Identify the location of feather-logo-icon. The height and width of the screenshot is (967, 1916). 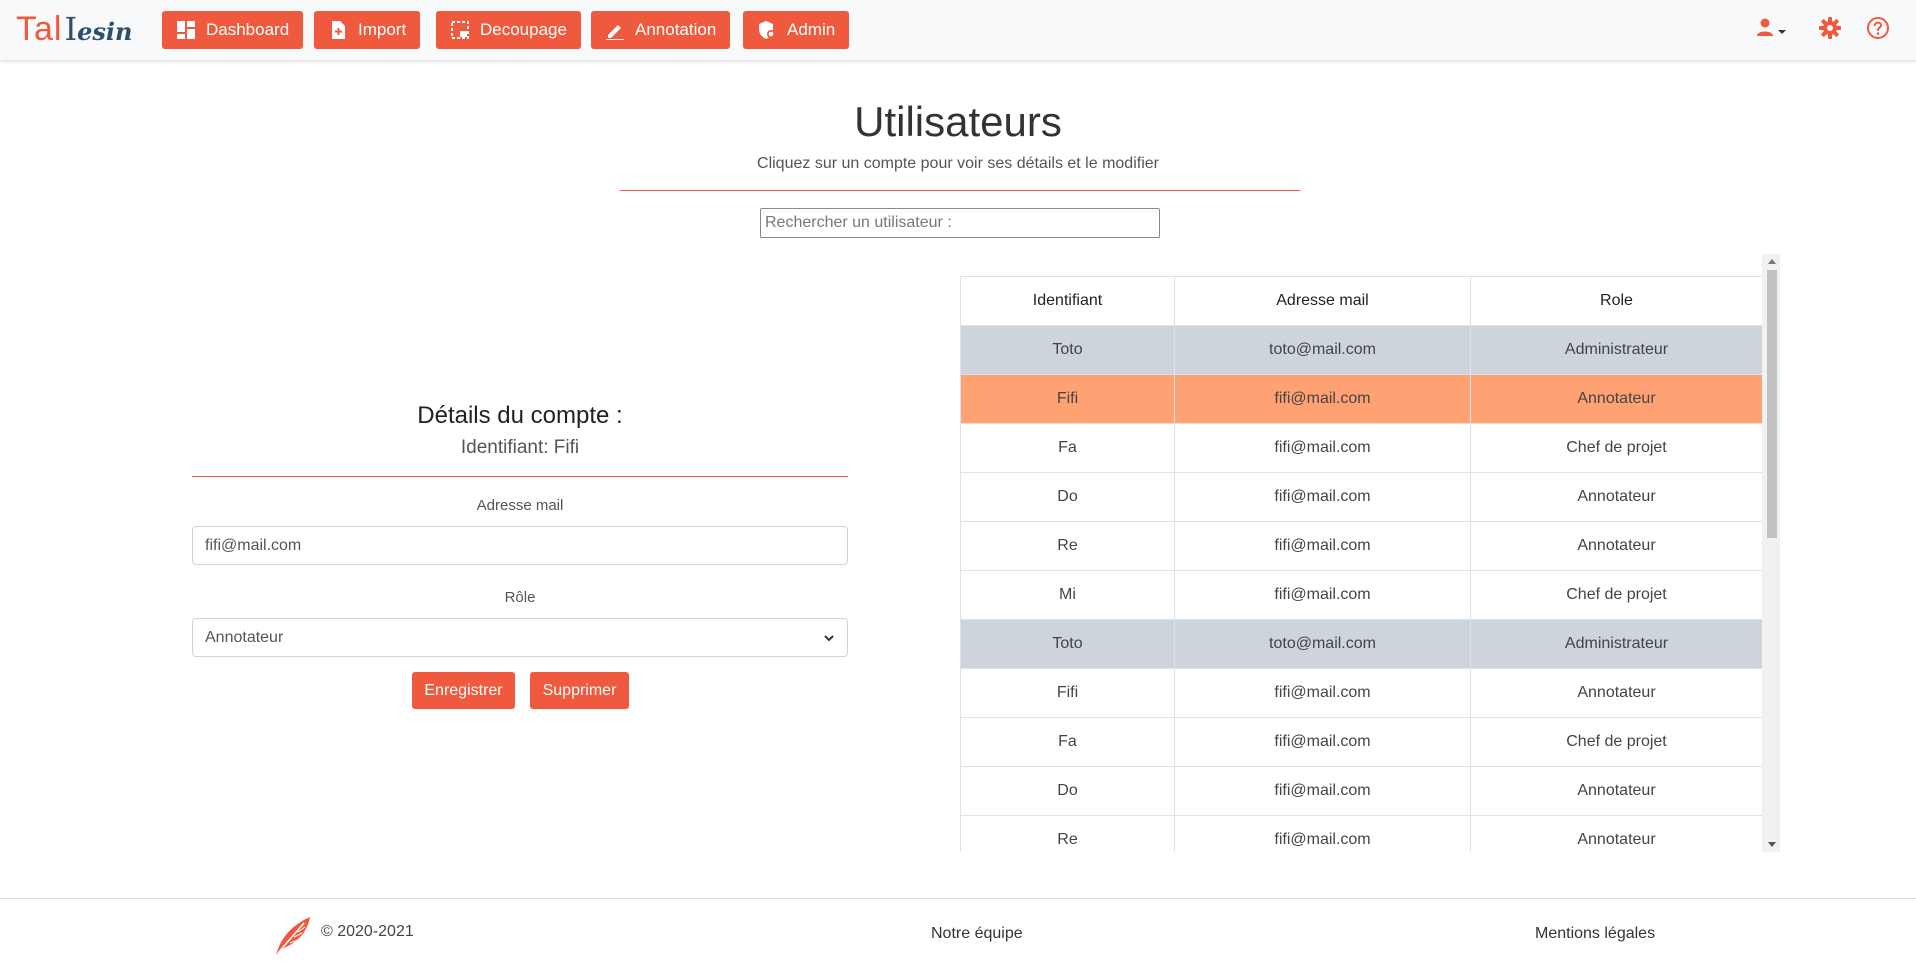
(293, 936).